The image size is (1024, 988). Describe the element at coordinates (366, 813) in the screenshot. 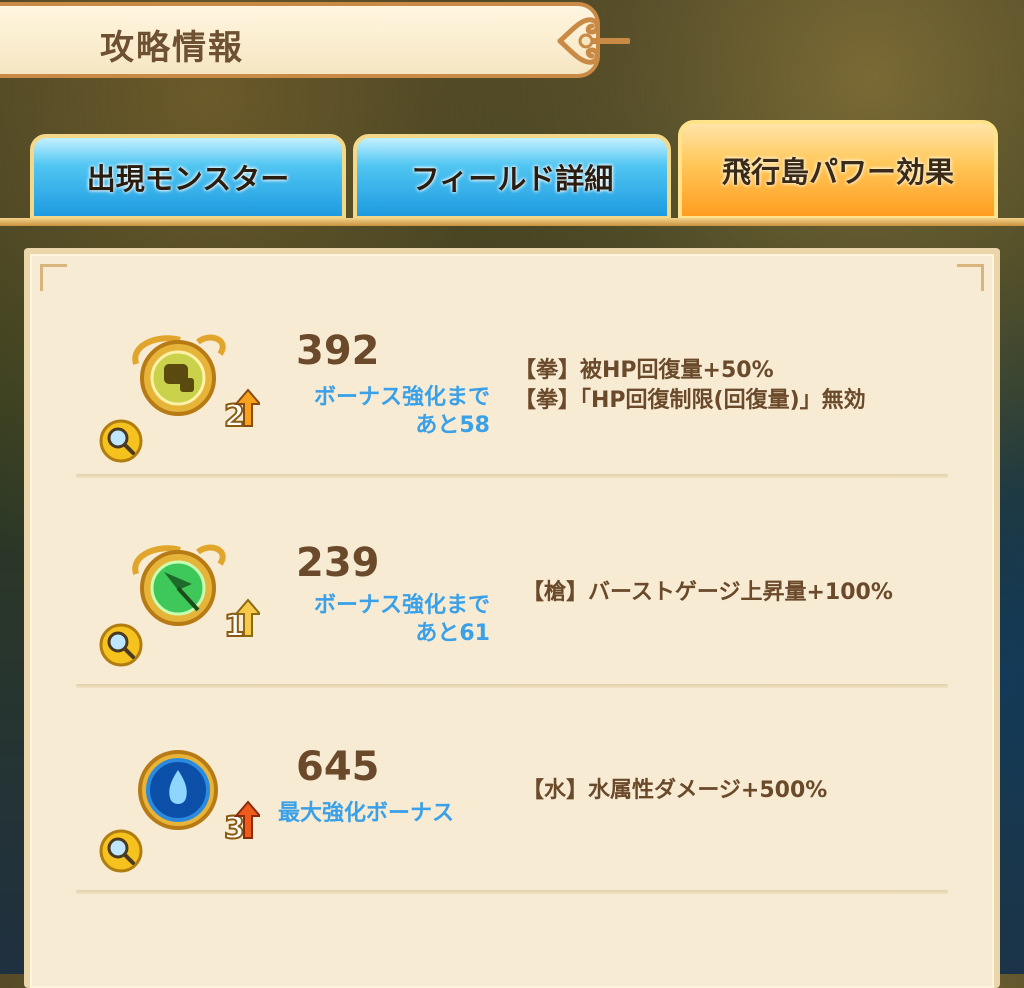

I see `bonus-status-line1: 最大強化ボーナス` at that location.